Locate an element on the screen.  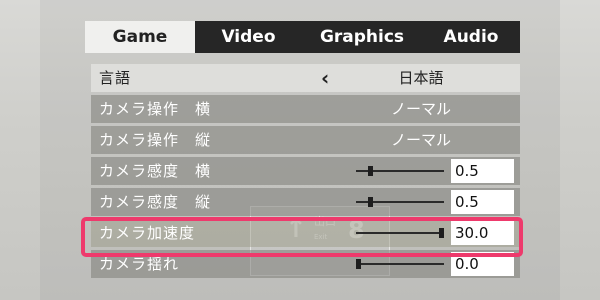
setting-row-camera-vertical: カメラ操作 縦 ノーマル is located at coordinates (305, 140).